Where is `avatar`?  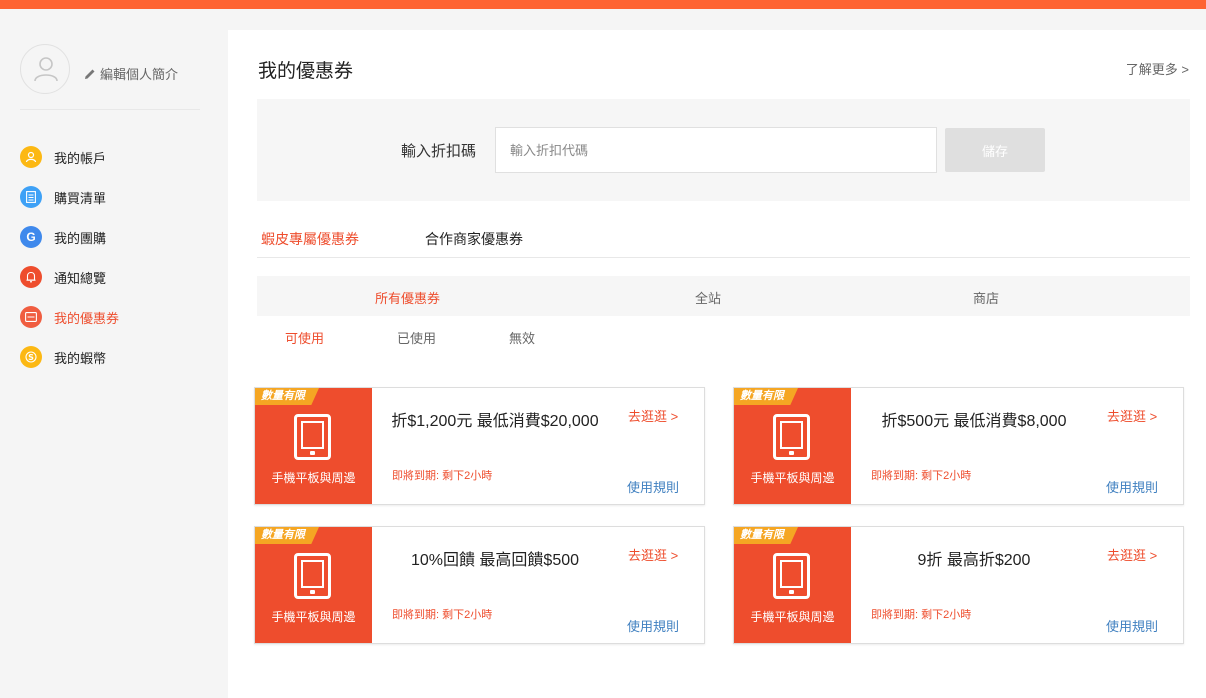
avatar is located at coordinates (45, 69).